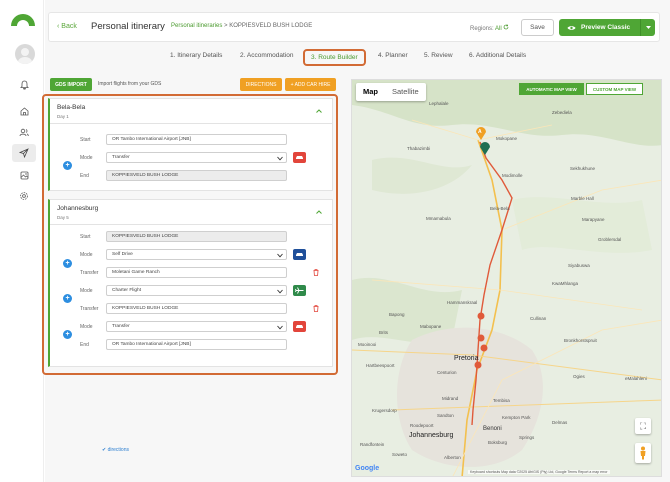 The image size is (670, 482). I want to click on map-label-mmamabula: Mmamabula, so click(438, 218).